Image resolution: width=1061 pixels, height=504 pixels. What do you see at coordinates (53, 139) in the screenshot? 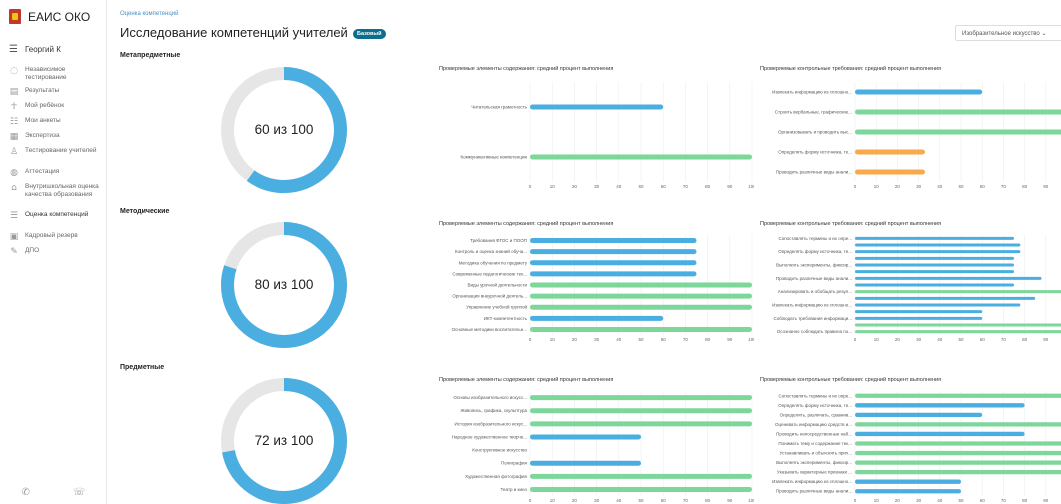
I see `sidebar-item-expertise: ▦ Экспертиза` at bounding box center [53, 139].